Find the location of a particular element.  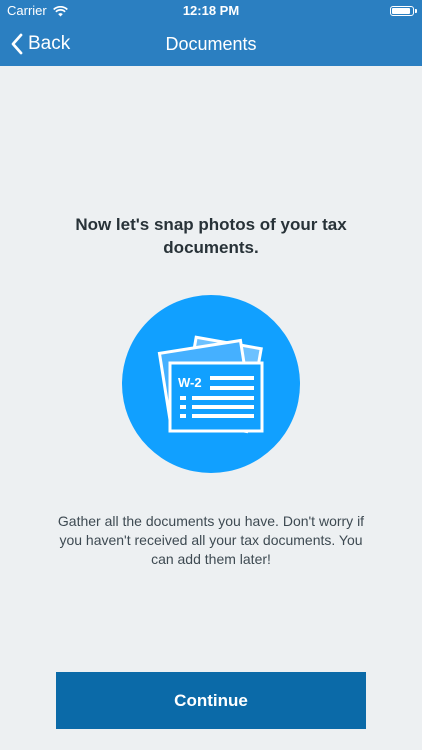

status-bar: Carrier 12:18 PM is located at coordinates (211, 11).